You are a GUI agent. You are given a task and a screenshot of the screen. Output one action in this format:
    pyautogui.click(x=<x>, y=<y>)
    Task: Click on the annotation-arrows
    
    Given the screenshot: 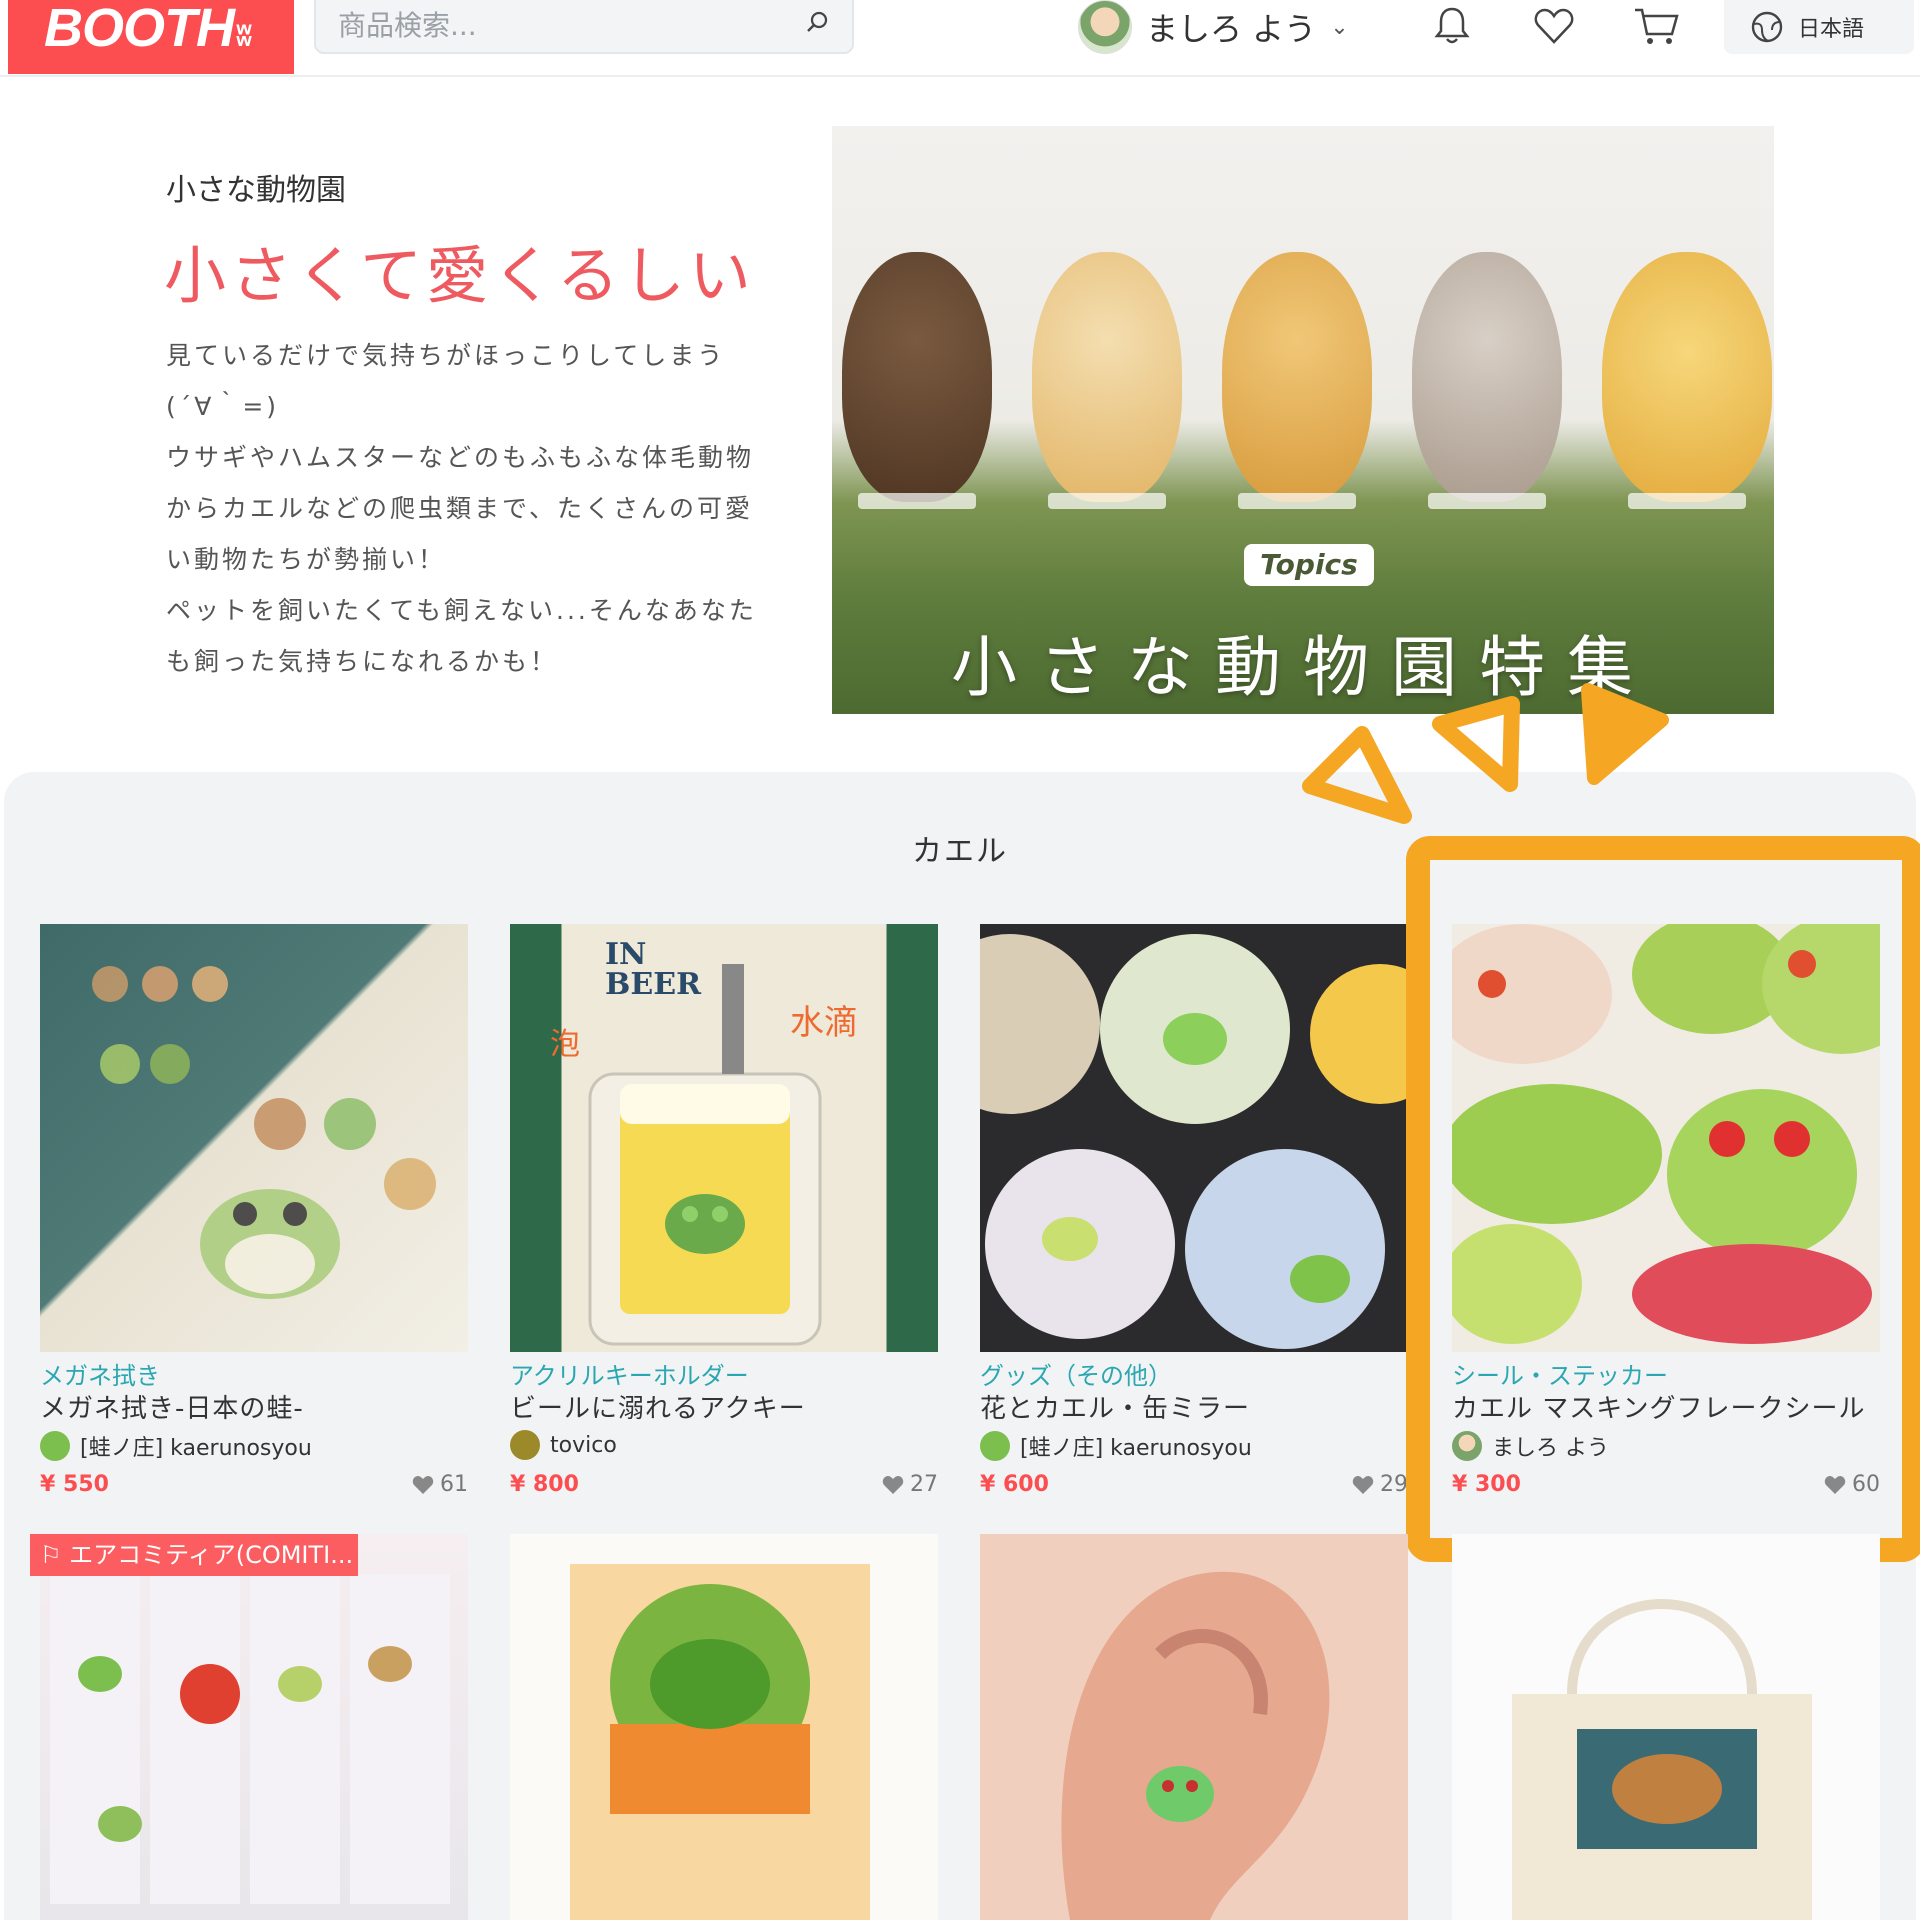 What is the action you would take?
    pyautogui.click(x=1485, y=753)
    